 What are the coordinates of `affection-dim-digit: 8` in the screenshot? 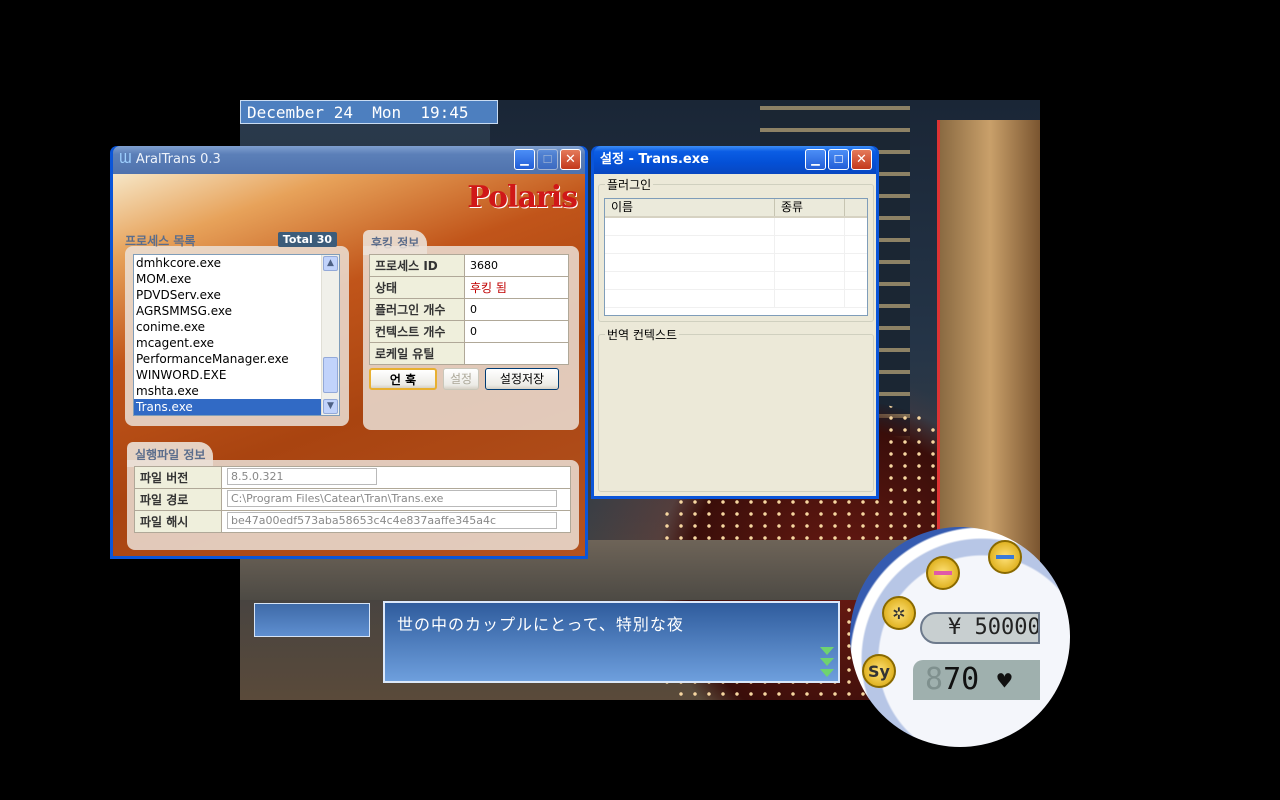 It's located at (934, 679).